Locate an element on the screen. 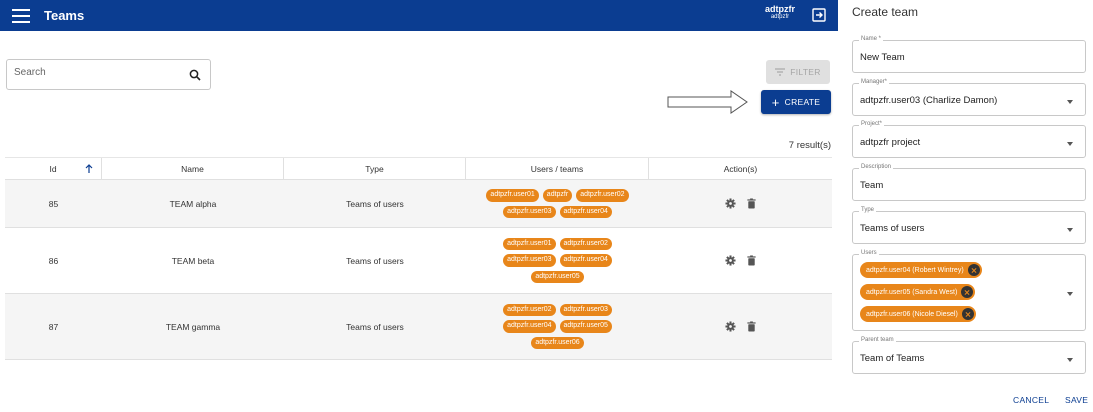 The height and width of the screenshot is (412, 1093). table-header: Id Name Type Users / teams Action(s) is located at coordinates (418, 168).